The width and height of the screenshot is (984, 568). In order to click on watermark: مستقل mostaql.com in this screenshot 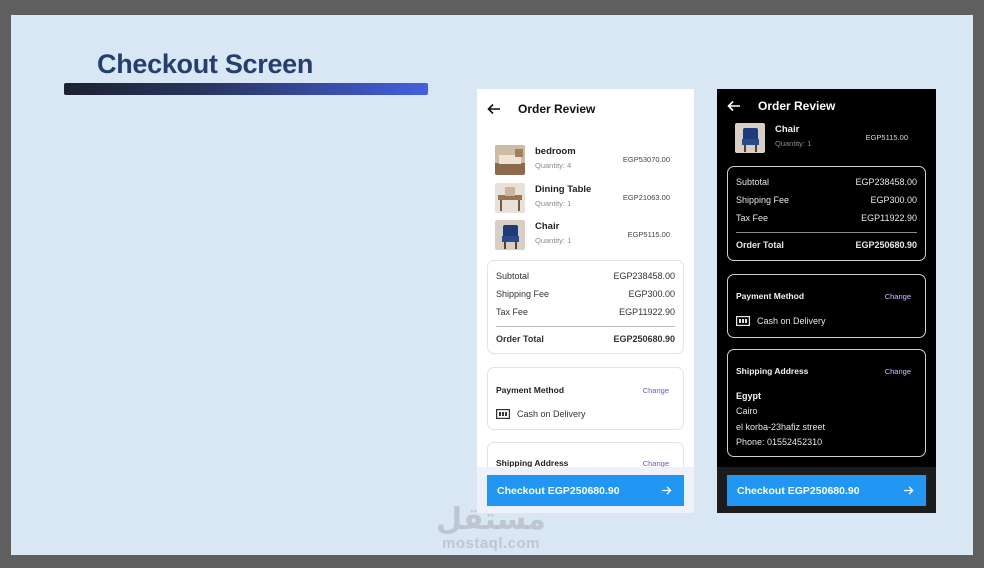, I will do `click(491, 527)`.